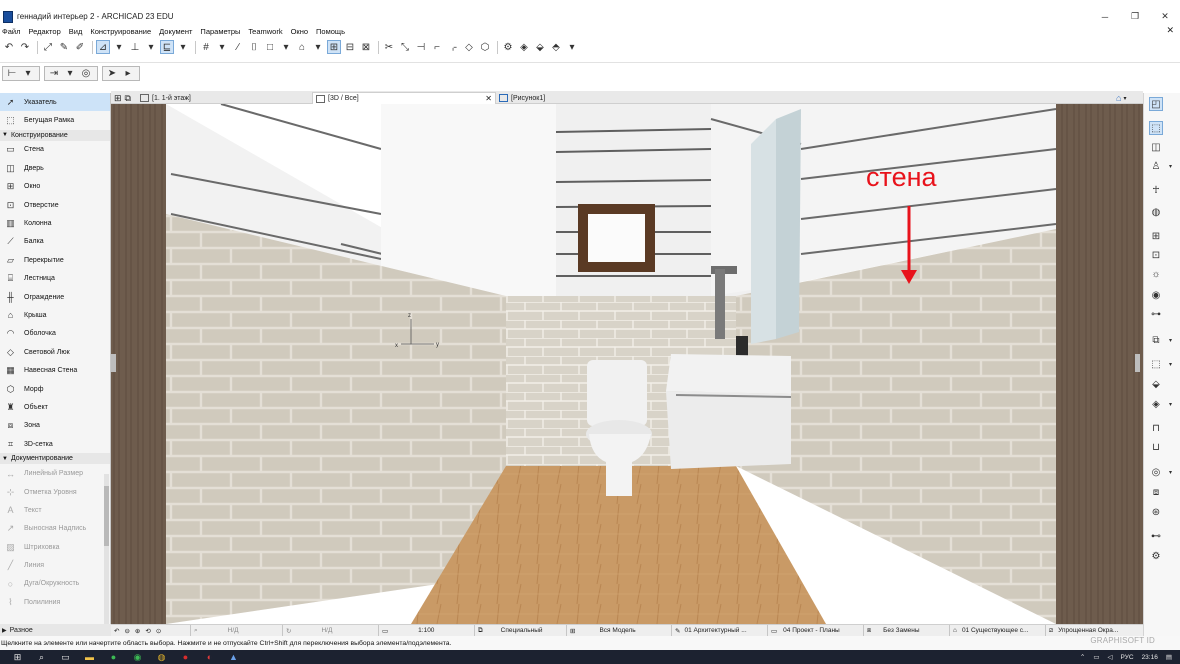 The width and height of the screenshot is (1180, 664). I want to click on perspective-icon: ⬙, so click(540, 47).